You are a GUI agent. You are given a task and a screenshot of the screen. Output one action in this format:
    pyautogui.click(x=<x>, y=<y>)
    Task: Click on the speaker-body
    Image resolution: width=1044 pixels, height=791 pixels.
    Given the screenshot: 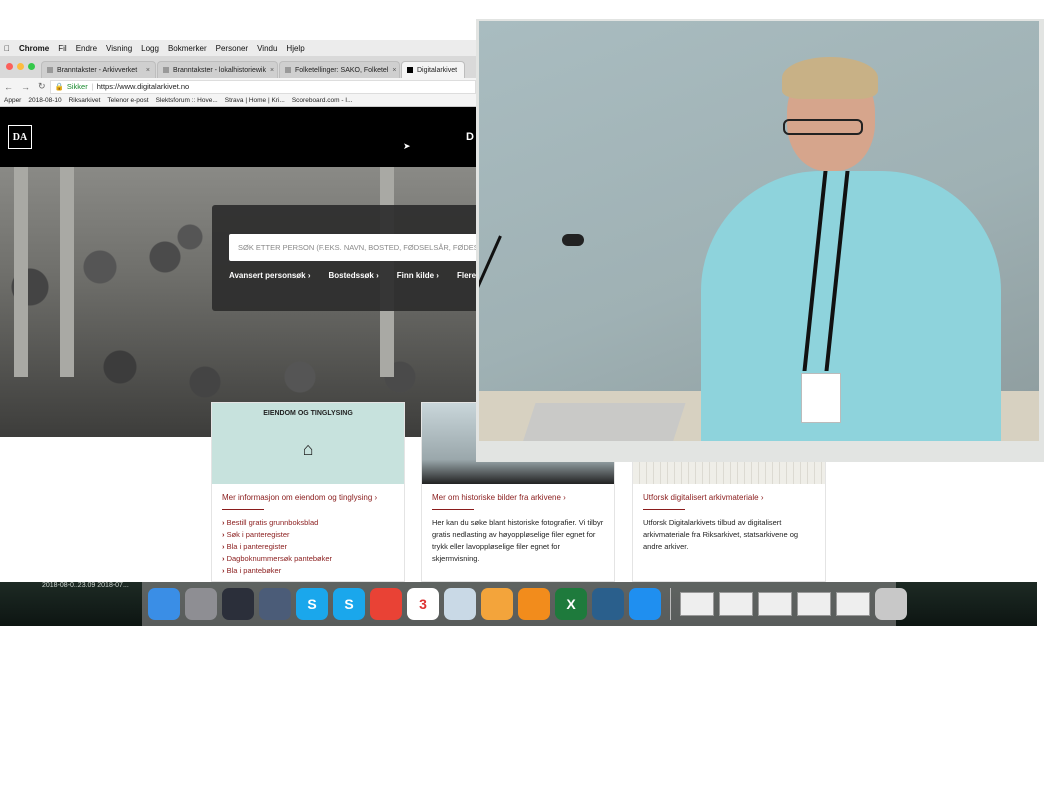 What is the action you would take?
    pyautogui.click(x=851, y=306)
    